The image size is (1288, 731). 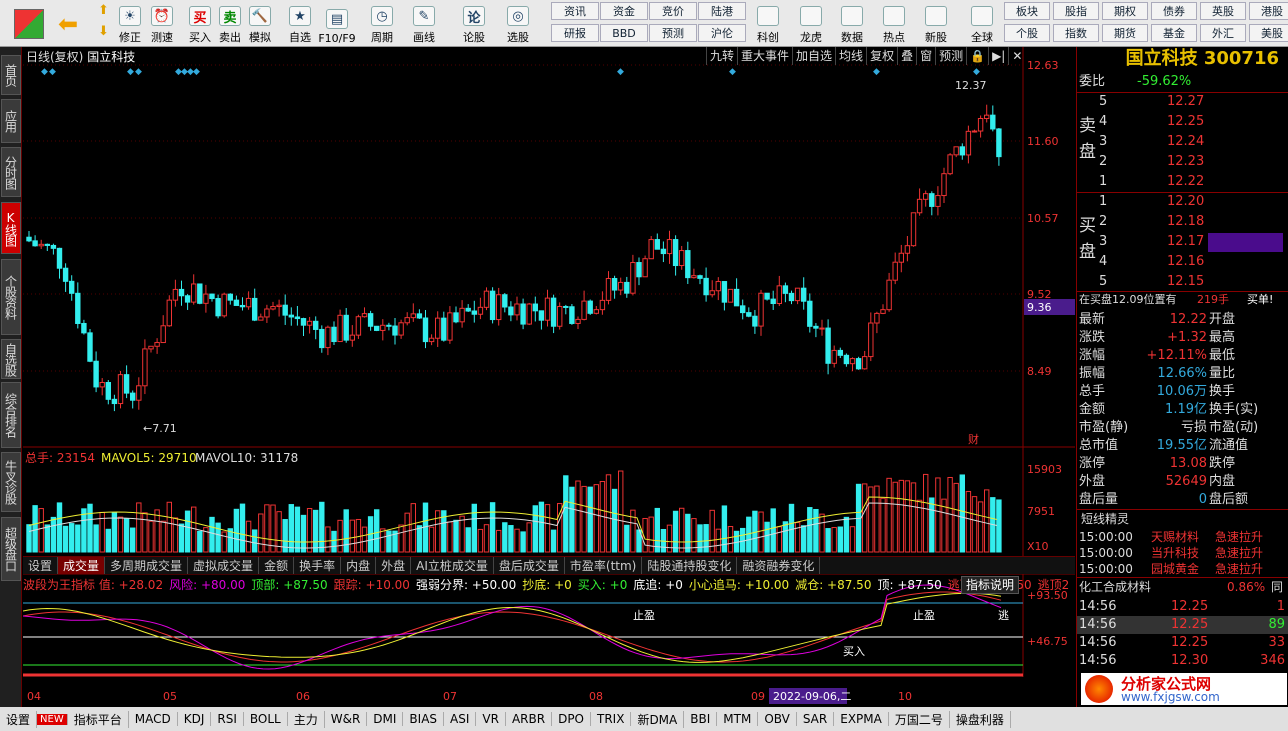 I want to click on sell-level: 5 12.27, so click(x=1182, y=102).